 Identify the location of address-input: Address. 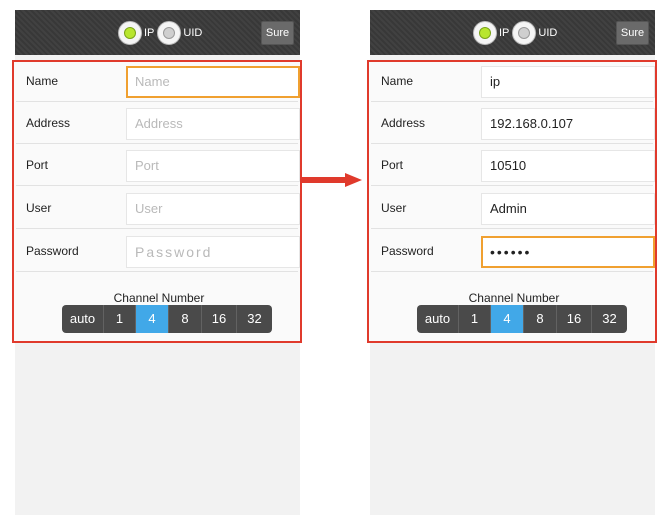
(213, 124).